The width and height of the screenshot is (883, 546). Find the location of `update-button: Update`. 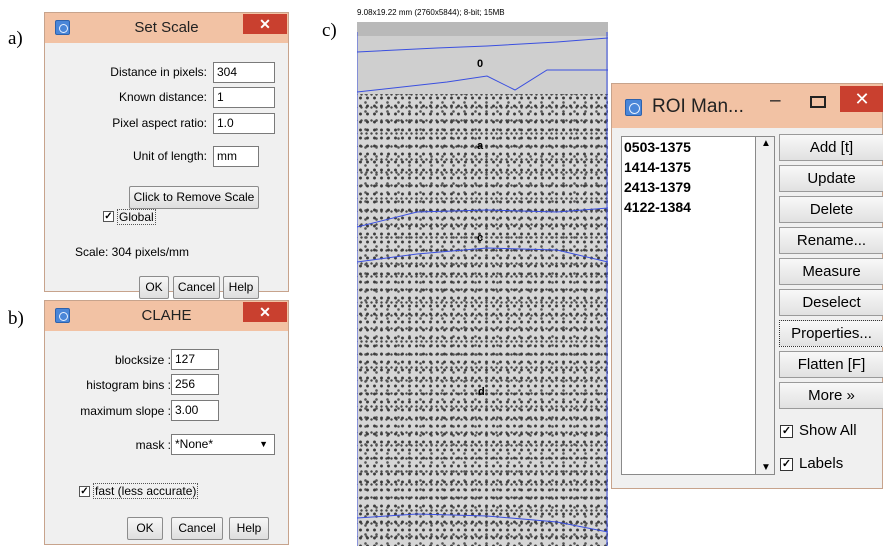

update-button: Update is located at coordinates (831, 178).